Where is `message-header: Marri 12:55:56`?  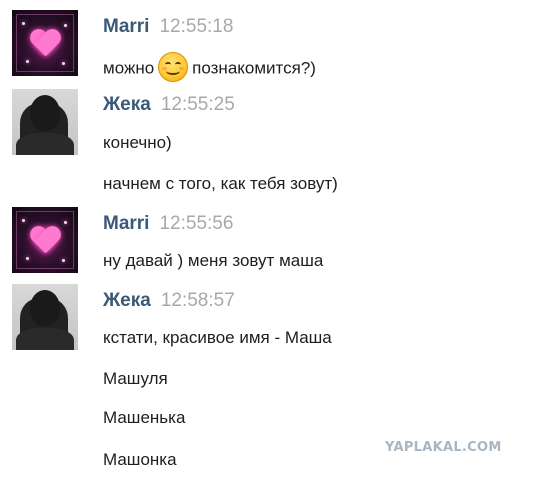 message-header: Marri 12:55:56 is located at coordinates (168, 224).